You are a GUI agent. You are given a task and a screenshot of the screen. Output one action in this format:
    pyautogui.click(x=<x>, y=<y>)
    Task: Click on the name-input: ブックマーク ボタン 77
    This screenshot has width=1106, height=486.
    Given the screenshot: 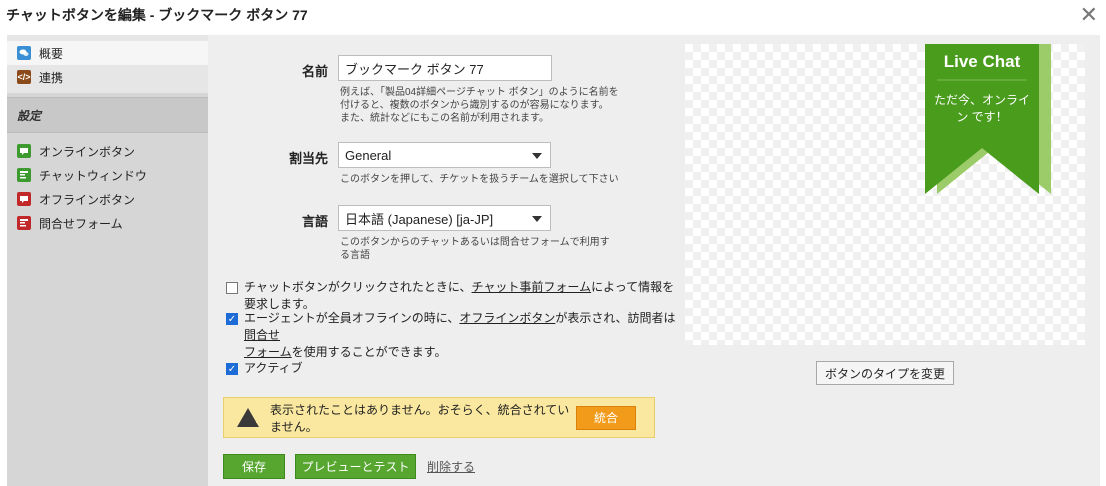 What is the action you would take?
    pyautogui.click(x=445, y=68)
    